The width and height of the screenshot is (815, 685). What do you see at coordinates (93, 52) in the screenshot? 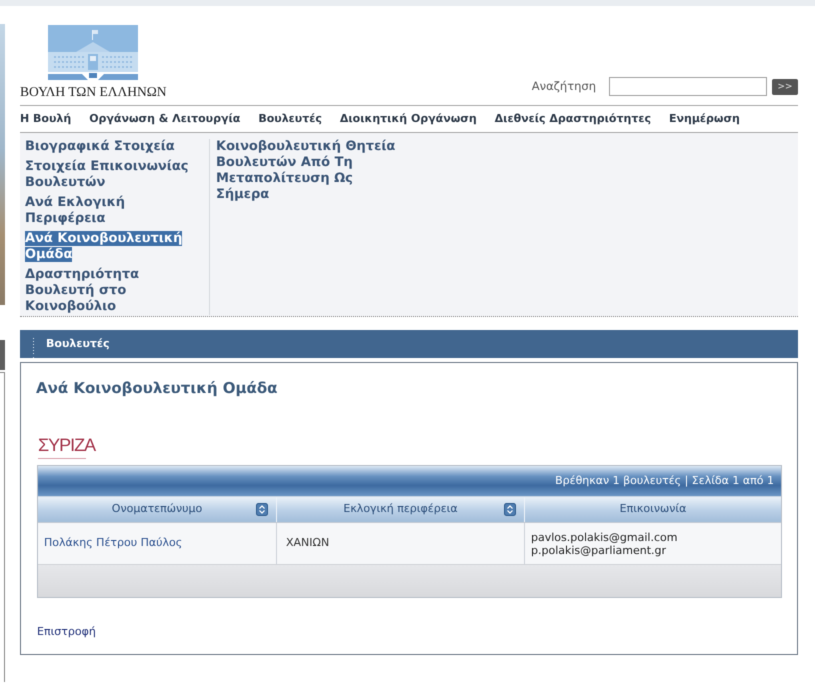
I see `building-logo` at bounding box center [93, 52].